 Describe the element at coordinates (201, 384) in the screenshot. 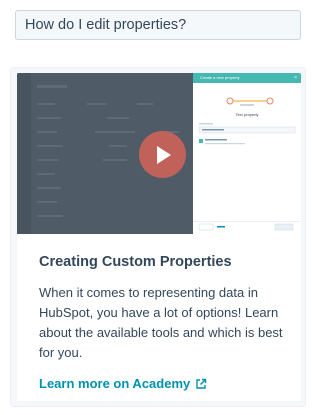

I see `external-link-icon` at that location.